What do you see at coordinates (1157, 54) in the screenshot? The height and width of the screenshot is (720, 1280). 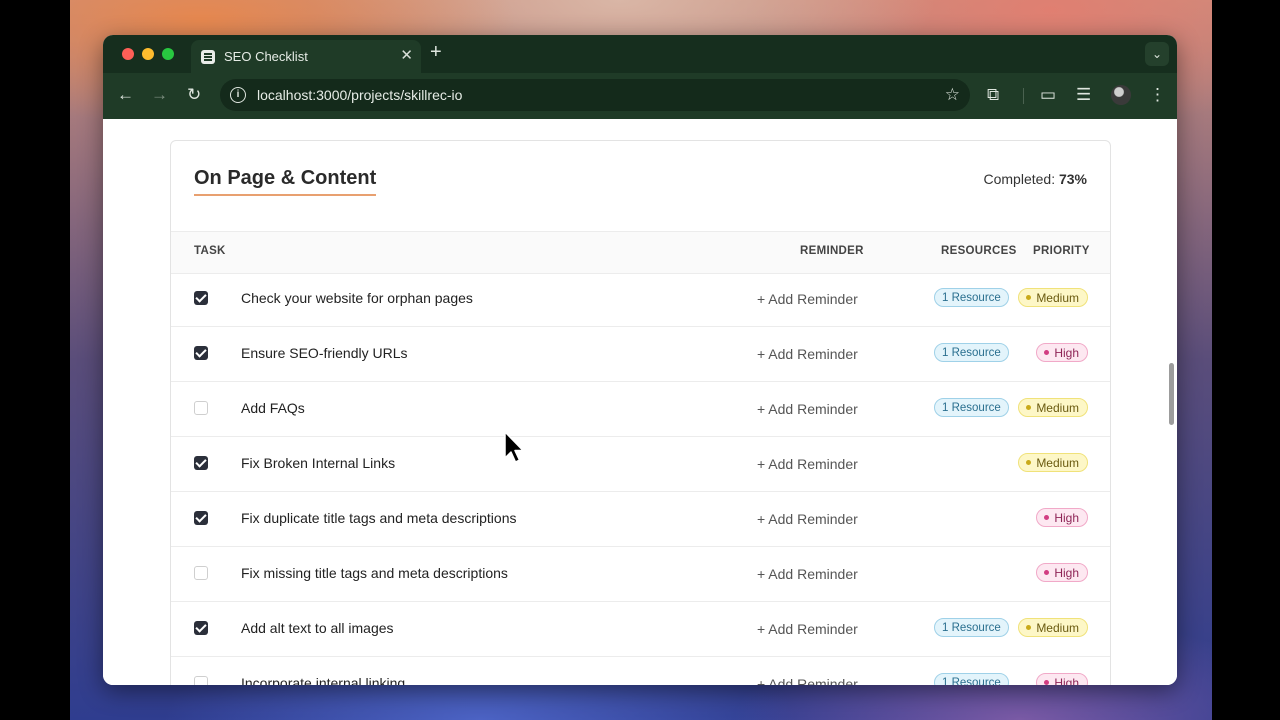 I see `tab-search-icon: ⌄` at bounding box center [1157, 54].